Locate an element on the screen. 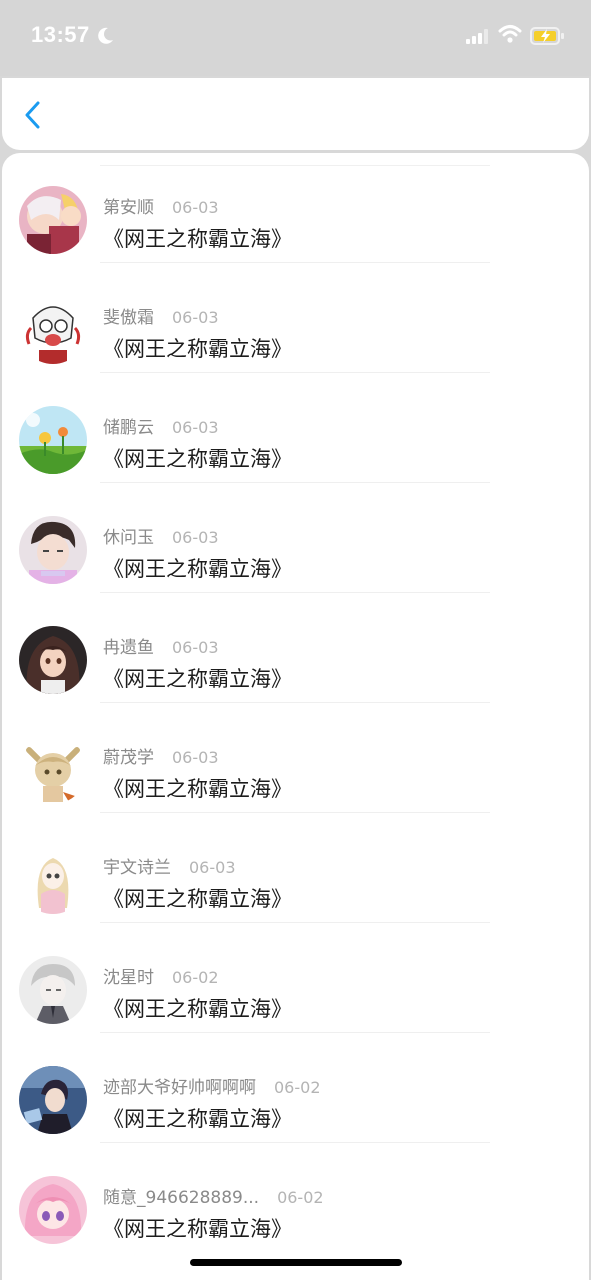 Image resolution: width=591 pixels, height=1280 pixels. username: 沈星时 06-02 is located at coordinates (161, 975).